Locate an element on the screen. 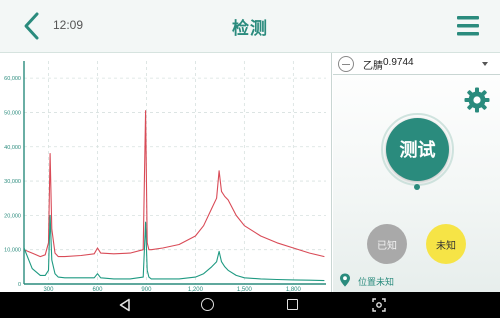 The height and width of the screenshot is (318, 500). progress-dot is located at coordinates (417, 187).